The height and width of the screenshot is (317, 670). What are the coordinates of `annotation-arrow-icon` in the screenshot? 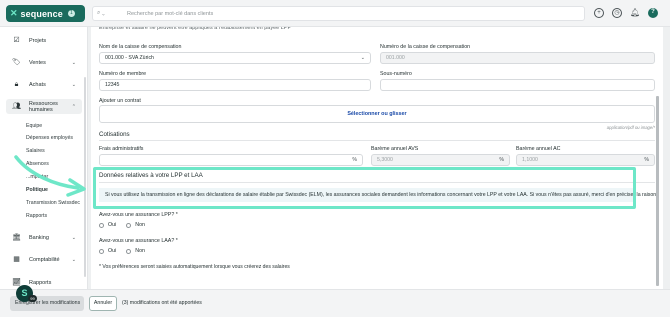 It's located at (50, 176).